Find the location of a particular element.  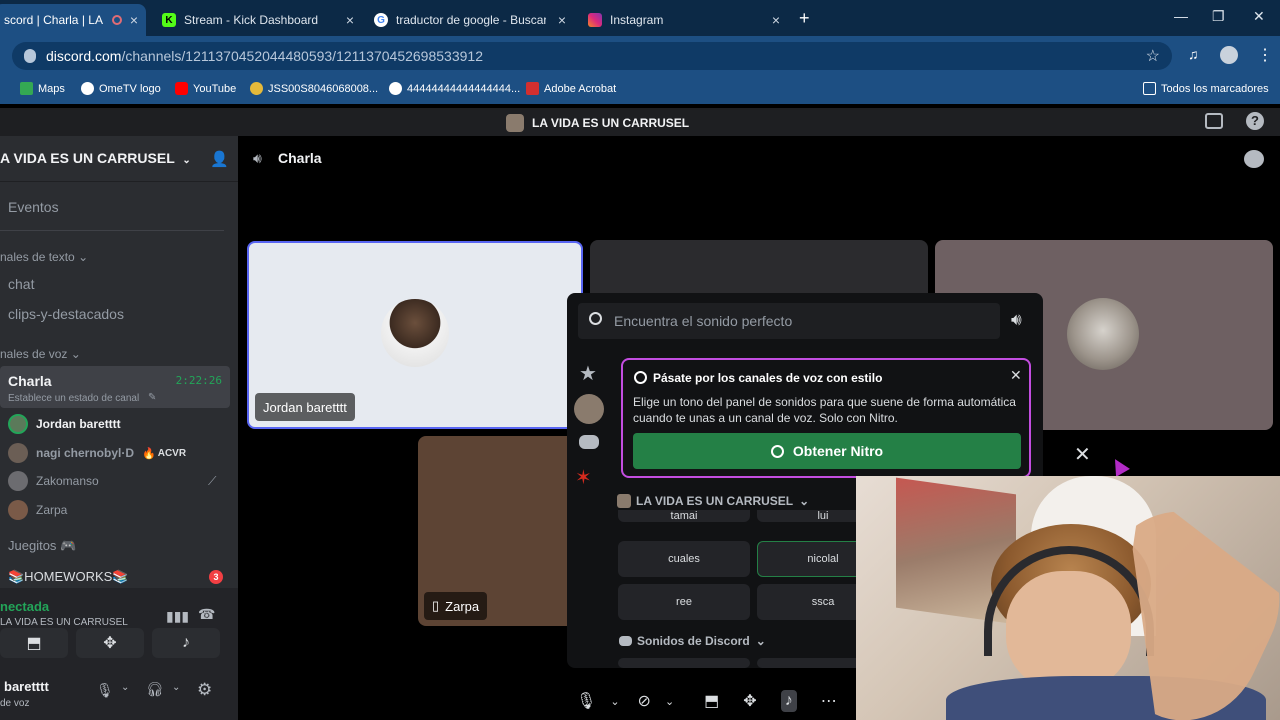

server-sound-section: LA VIDA ES UN CARRUSEL ⌄ is located at coordinates (713, 501).